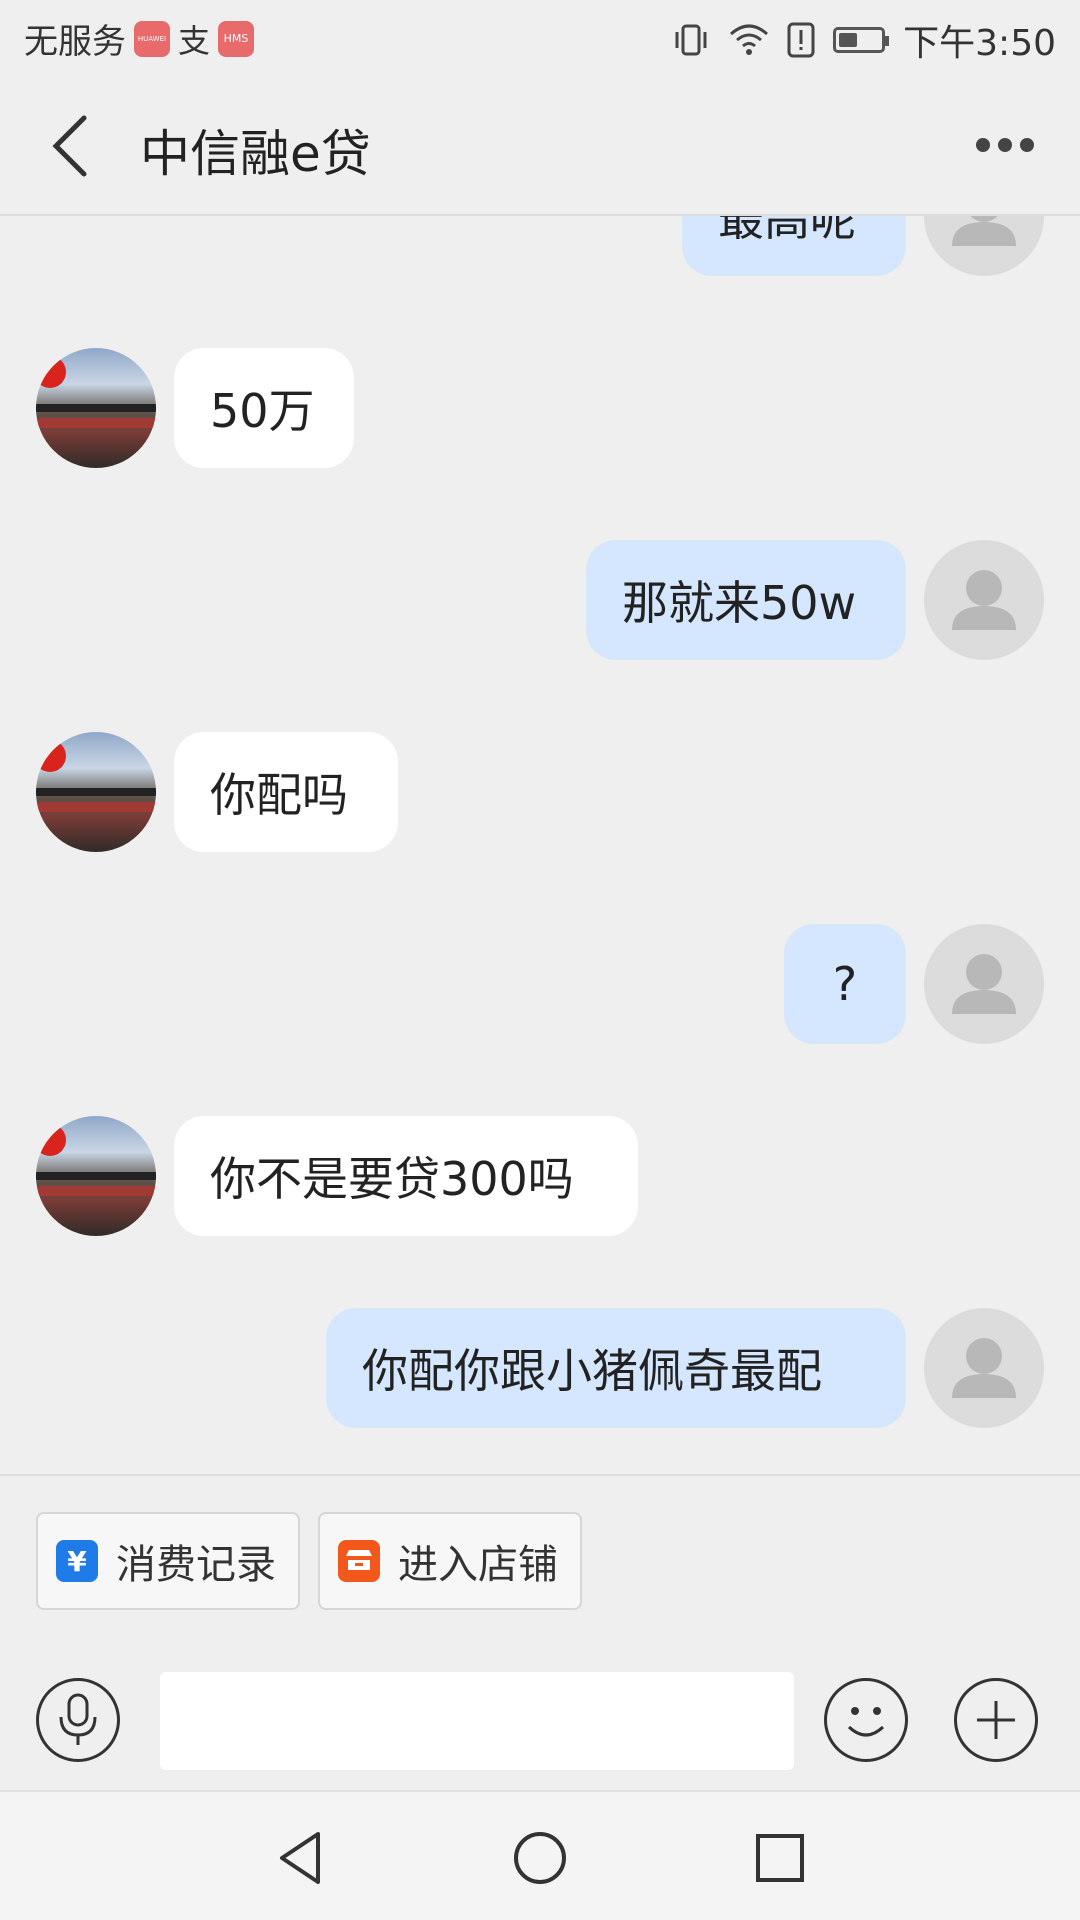 Image resolution: width=1080 pixels, height=1920 pixels. Describe the element at coordinates (77, 1561) in the screenshot. I see `receipt-yen-icon: ¥` at that location.